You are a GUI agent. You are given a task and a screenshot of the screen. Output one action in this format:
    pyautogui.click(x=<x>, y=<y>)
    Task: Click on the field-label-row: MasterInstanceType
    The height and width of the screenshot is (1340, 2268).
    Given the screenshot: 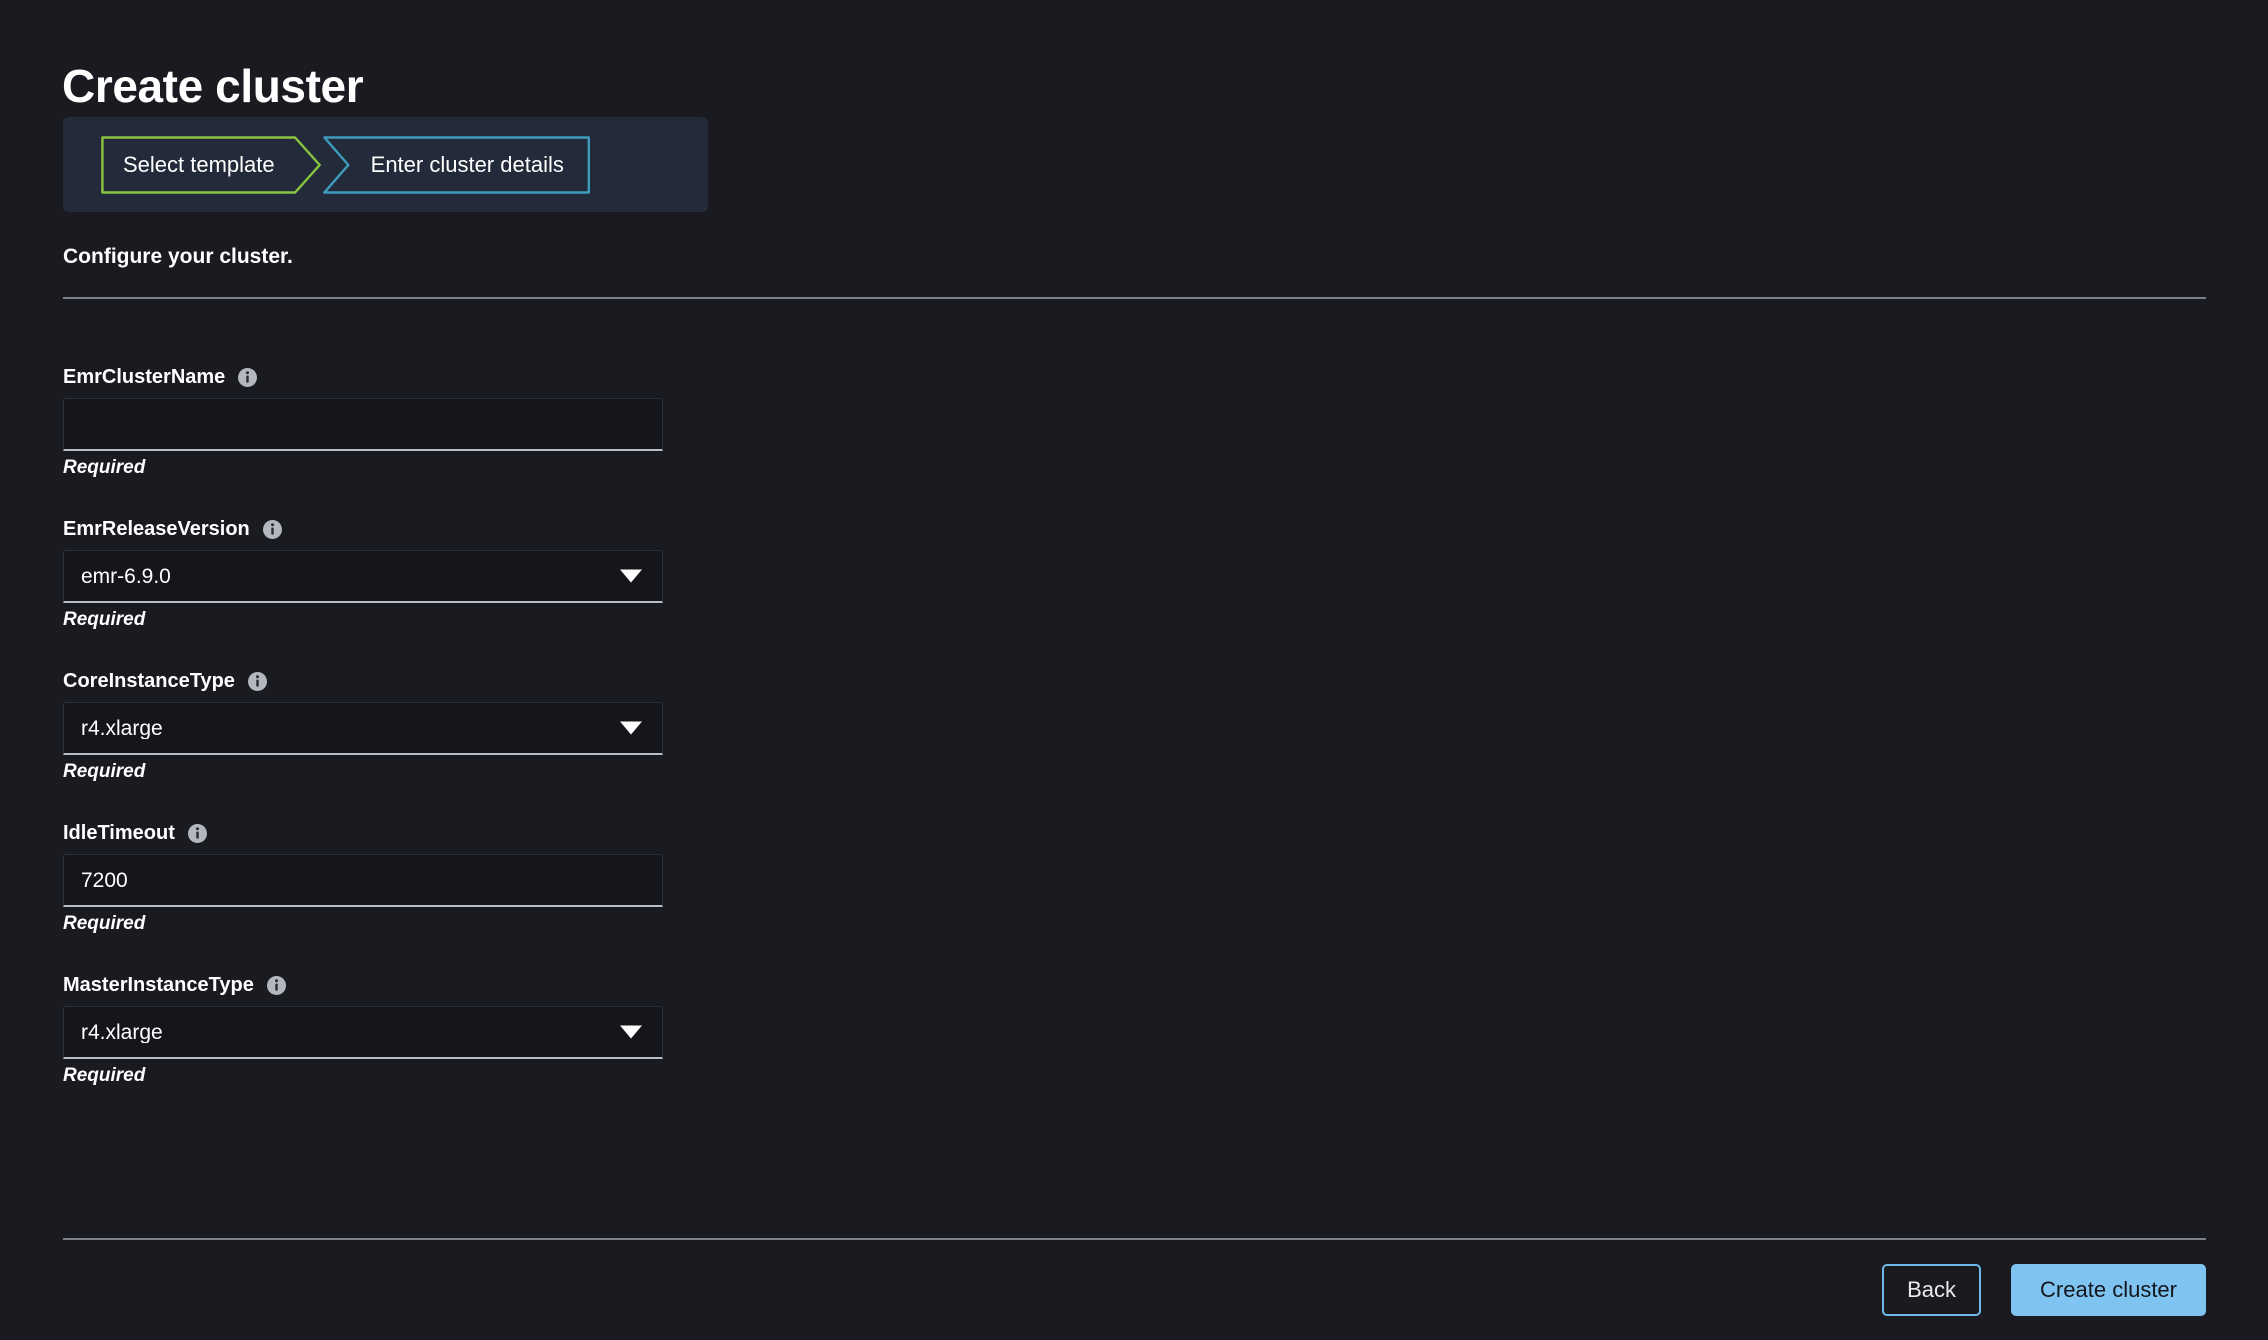 What is the action you would take?
    pyautogui.click(x=373, y=985)
    